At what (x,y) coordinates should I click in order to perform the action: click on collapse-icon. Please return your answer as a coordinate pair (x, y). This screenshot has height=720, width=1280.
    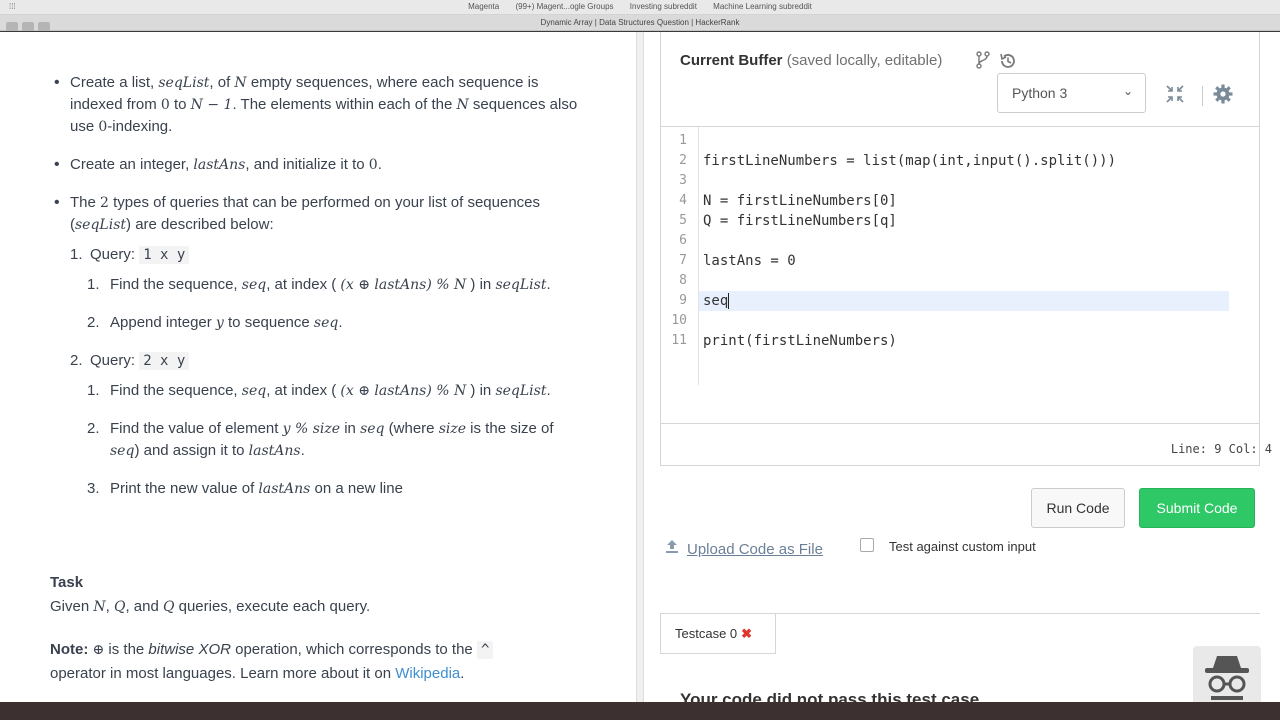
    Looking at the image, I should click on (1175, 94).